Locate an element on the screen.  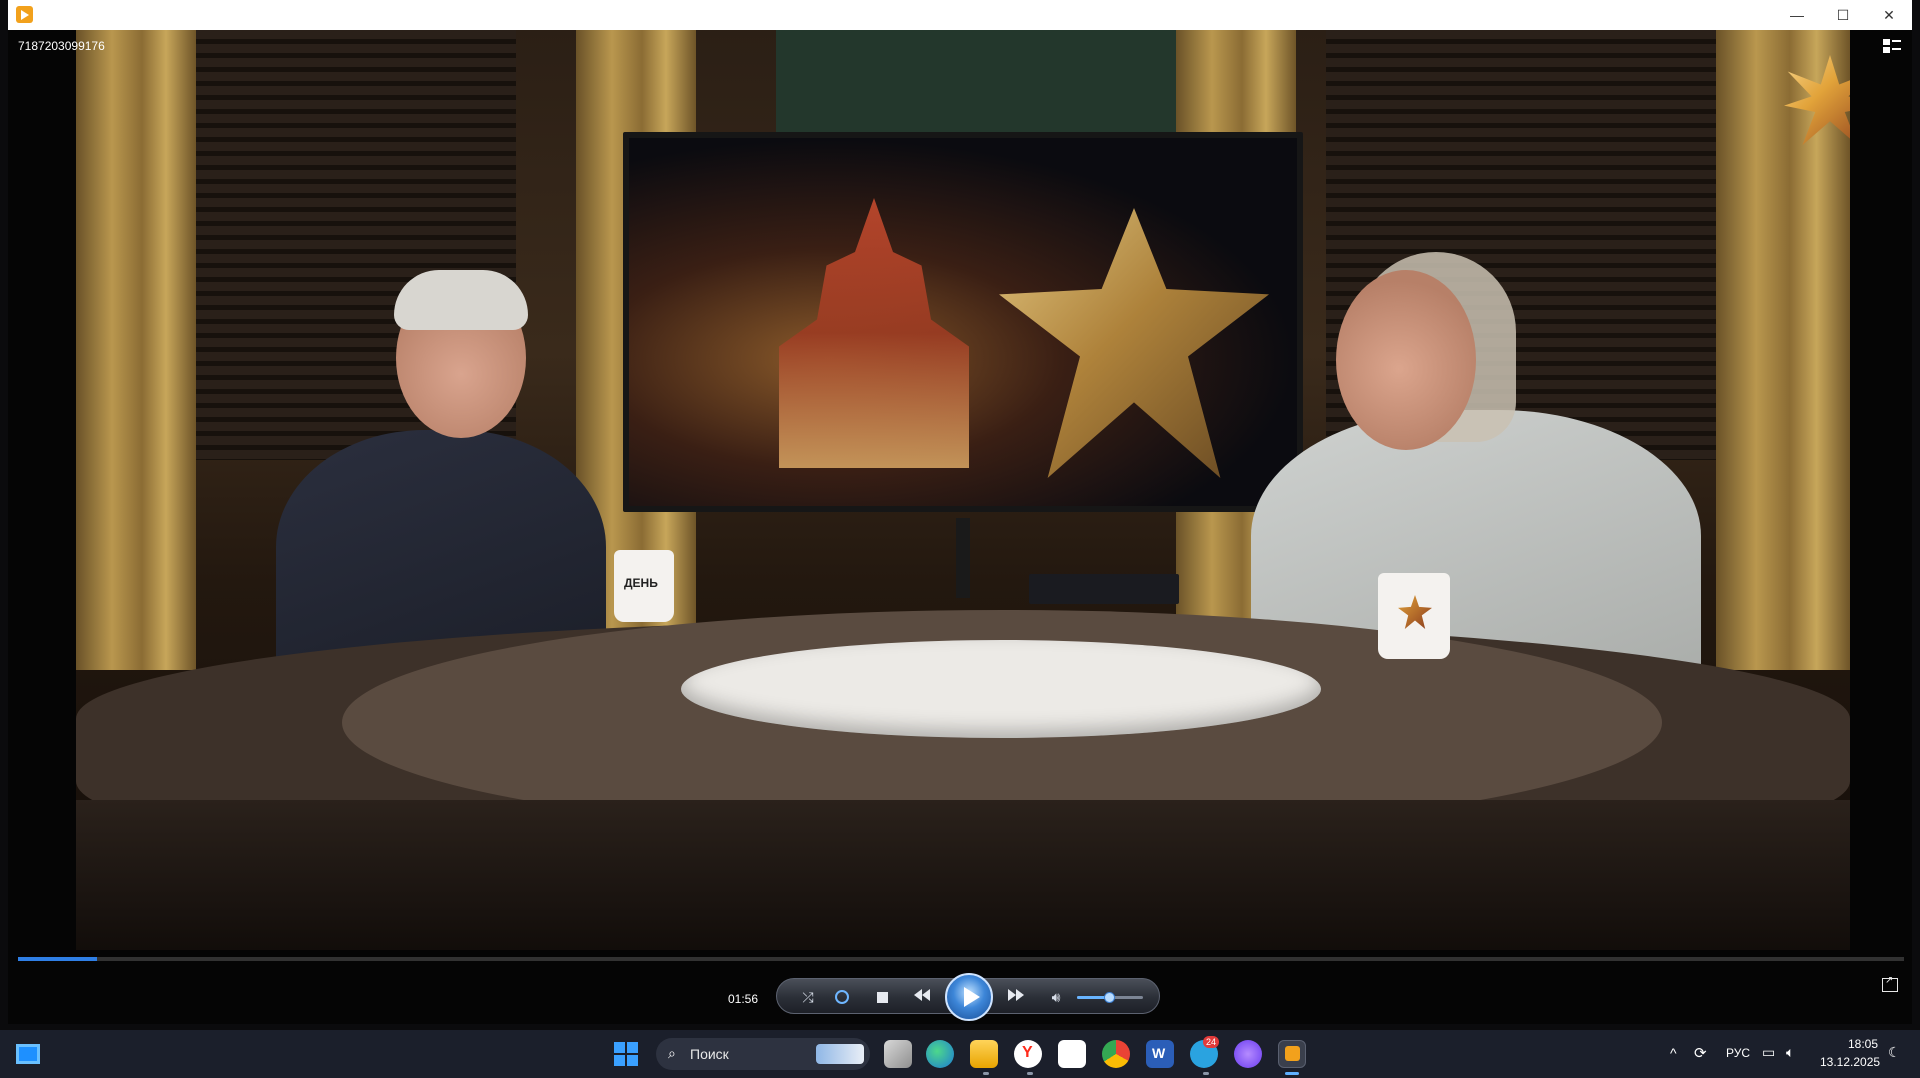
mute-button: 🔊︎ is located at coordinates (1056, 997).